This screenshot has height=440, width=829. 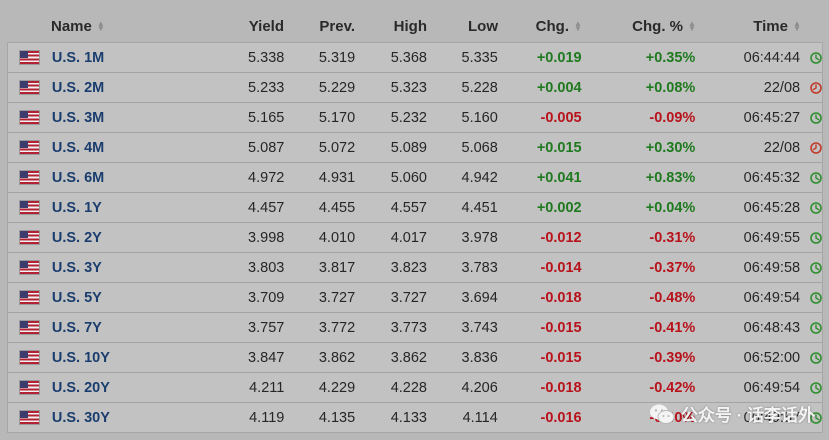 What do you see at coordinates (670, 57) in the screenshot?
I see `change-percent-value: +0.35%` at bounding box center [670, 57].